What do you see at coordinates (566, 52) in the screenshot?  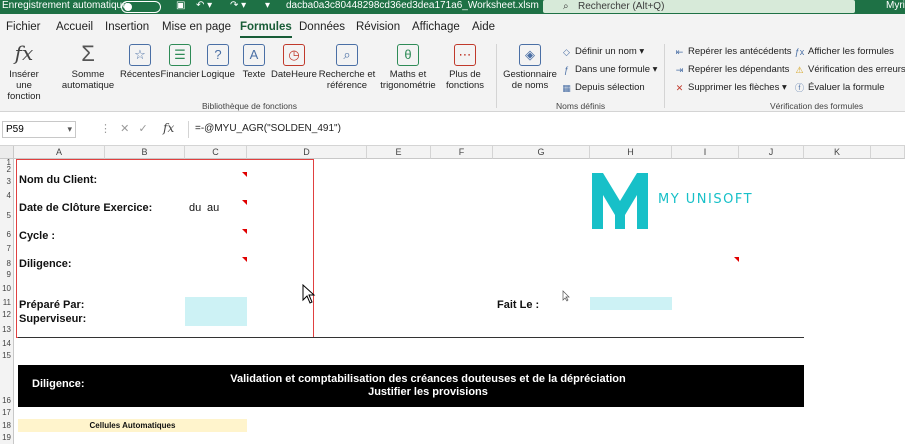 I see `tag-small-icon: ◇` at bounding box center [566, 52].